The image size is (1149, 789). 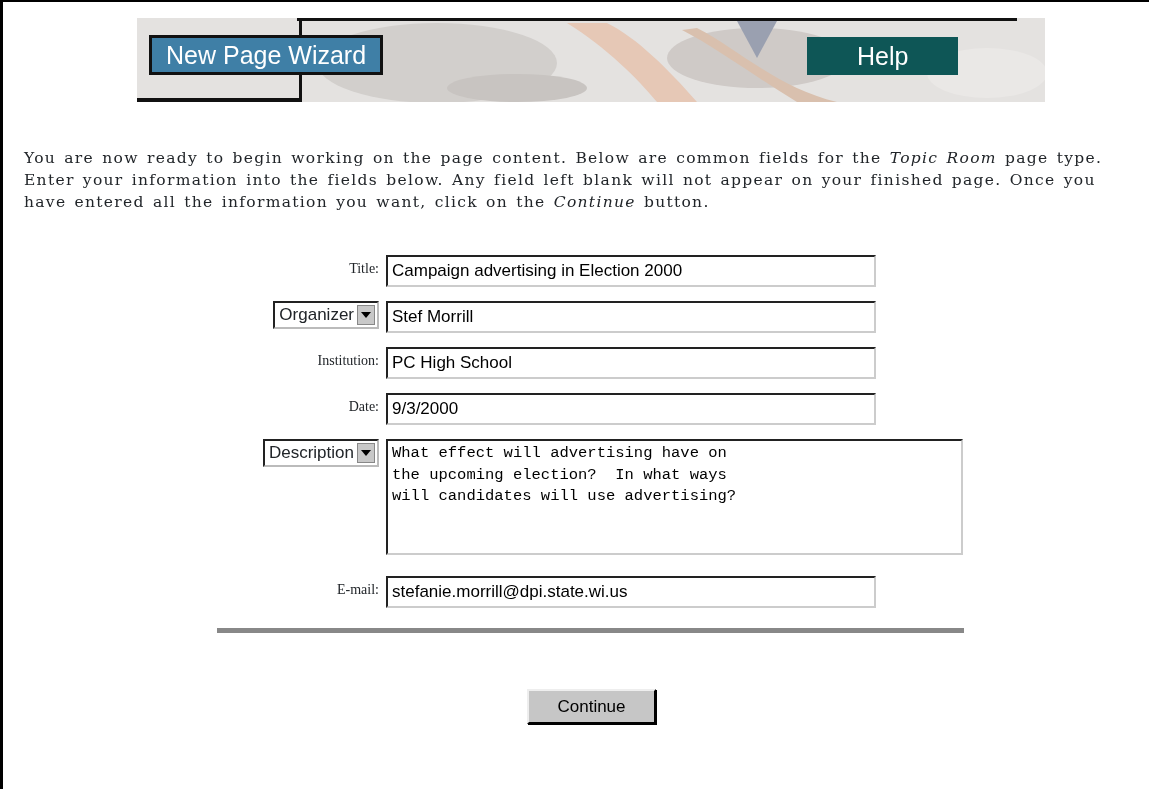 I want to click on continue-button: Continue, so click(x=591, y=706).